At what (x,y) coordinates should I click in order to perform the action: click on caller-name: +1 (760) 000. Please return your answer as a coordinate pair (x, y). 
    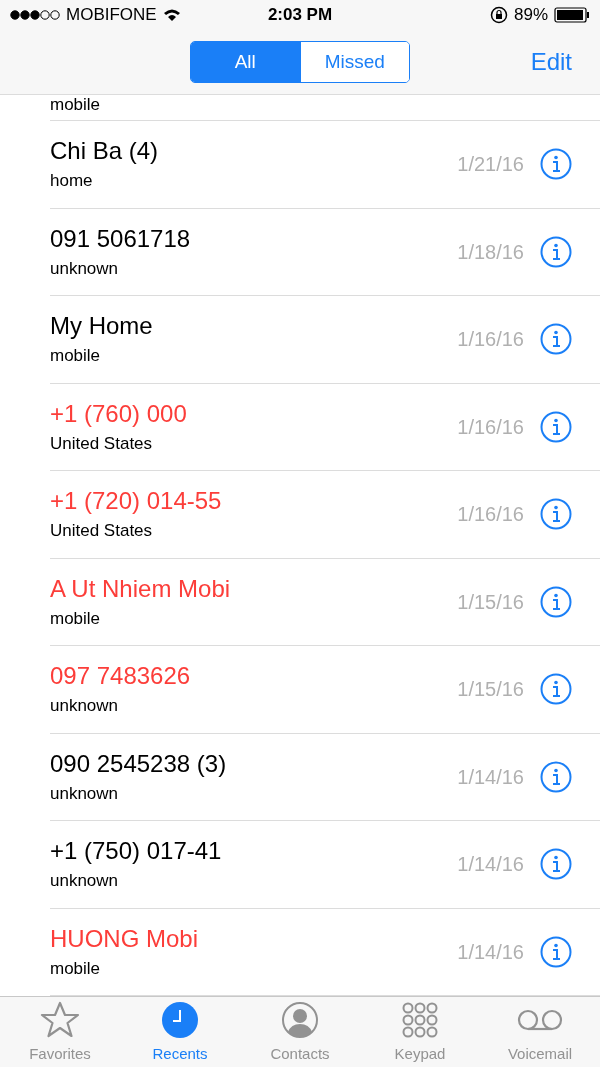
    Looking at the image, I should click on (119, 413).